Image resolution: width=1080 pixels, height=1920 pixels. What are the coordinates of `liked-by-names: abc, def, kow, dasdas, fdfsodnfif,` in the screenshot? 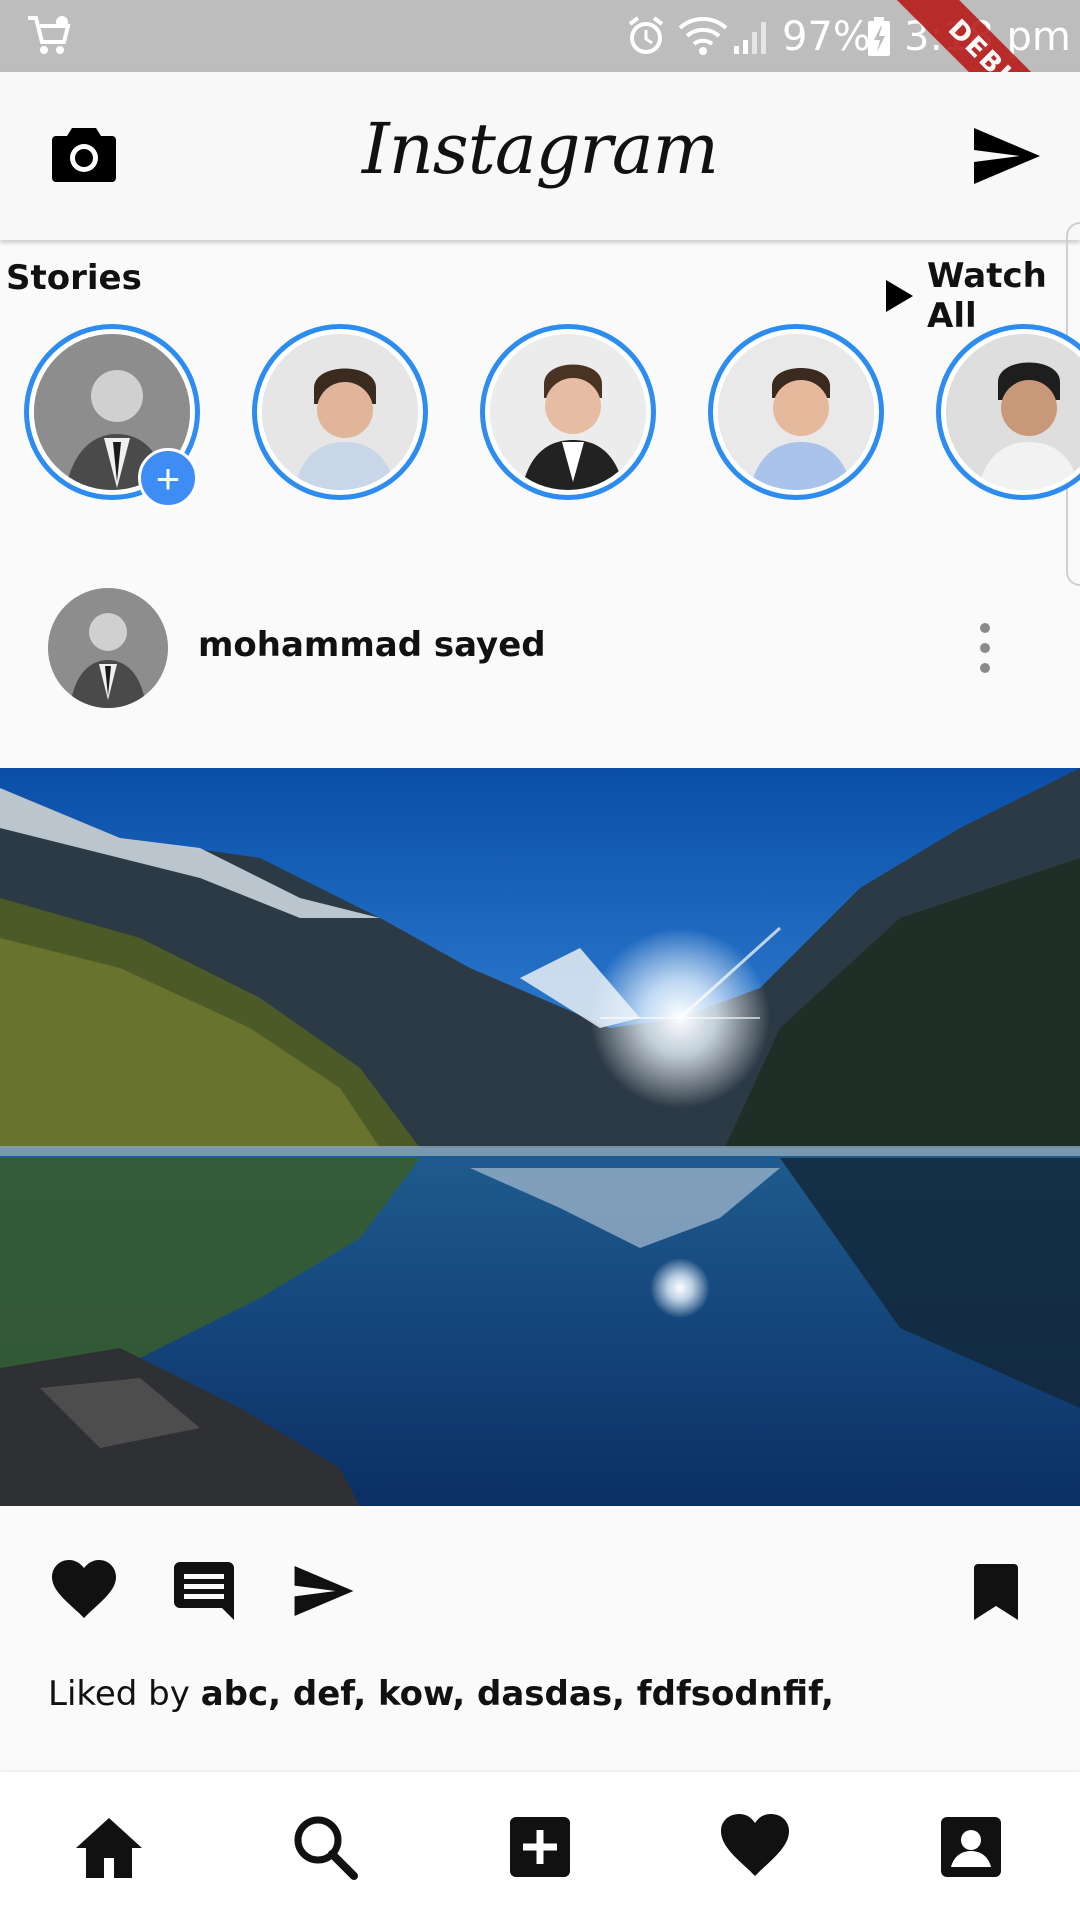 It's located at (517, 1694).